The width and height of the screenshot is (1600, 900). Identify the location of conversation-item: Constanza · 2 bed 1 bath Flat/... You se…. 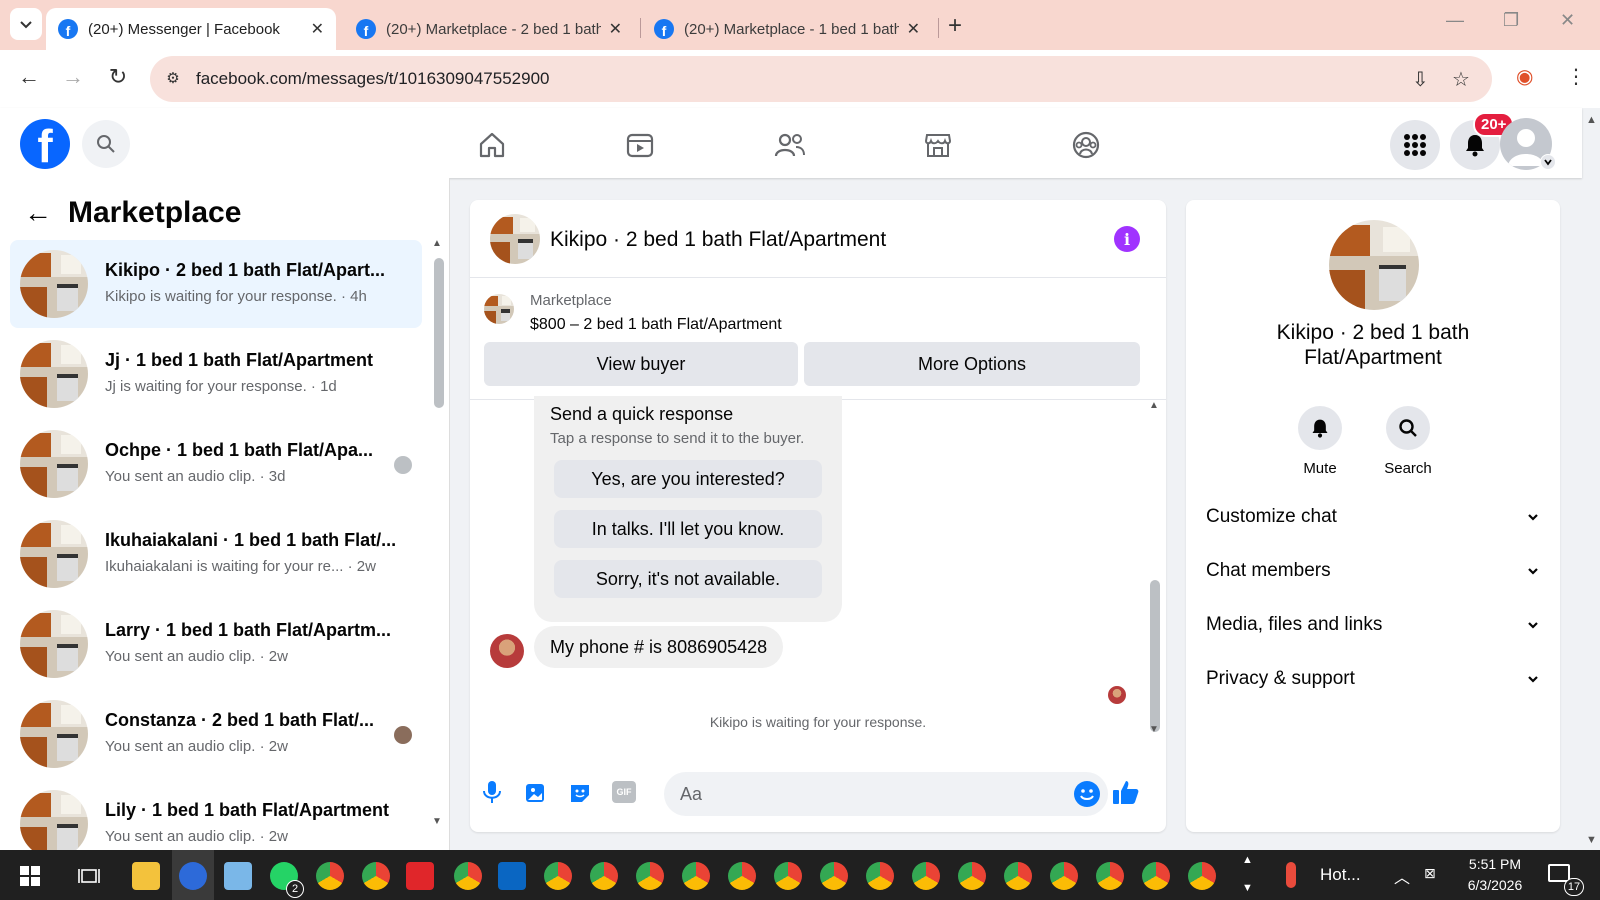
(216, 734).